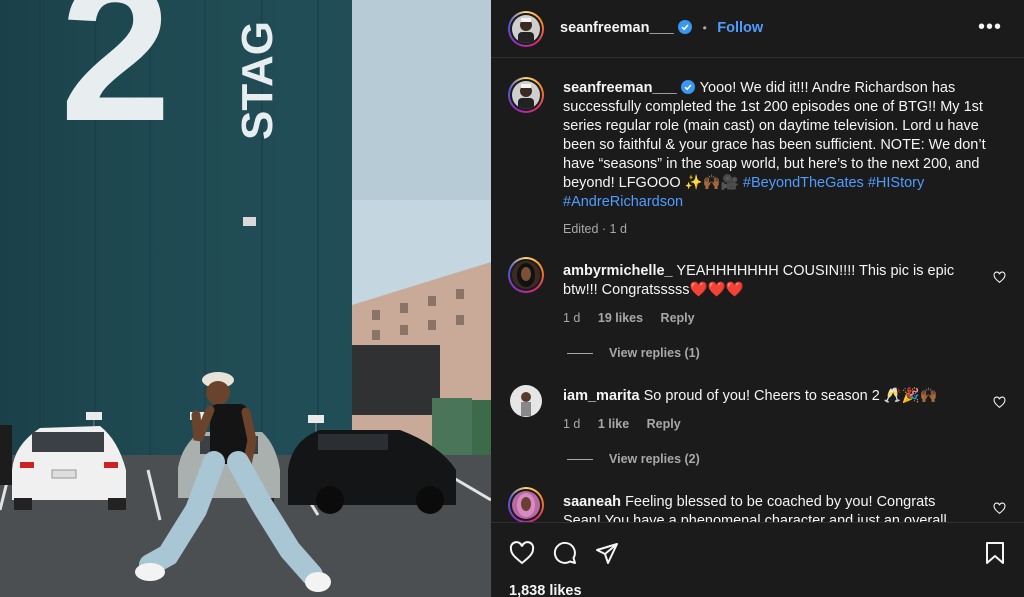 Image resolution: width=1024 pixels, height=597 pixels. Describe the element at coordinates (623, 202) in the screenshot. I see `hashtag-link: #AndreRichardson` at that location.